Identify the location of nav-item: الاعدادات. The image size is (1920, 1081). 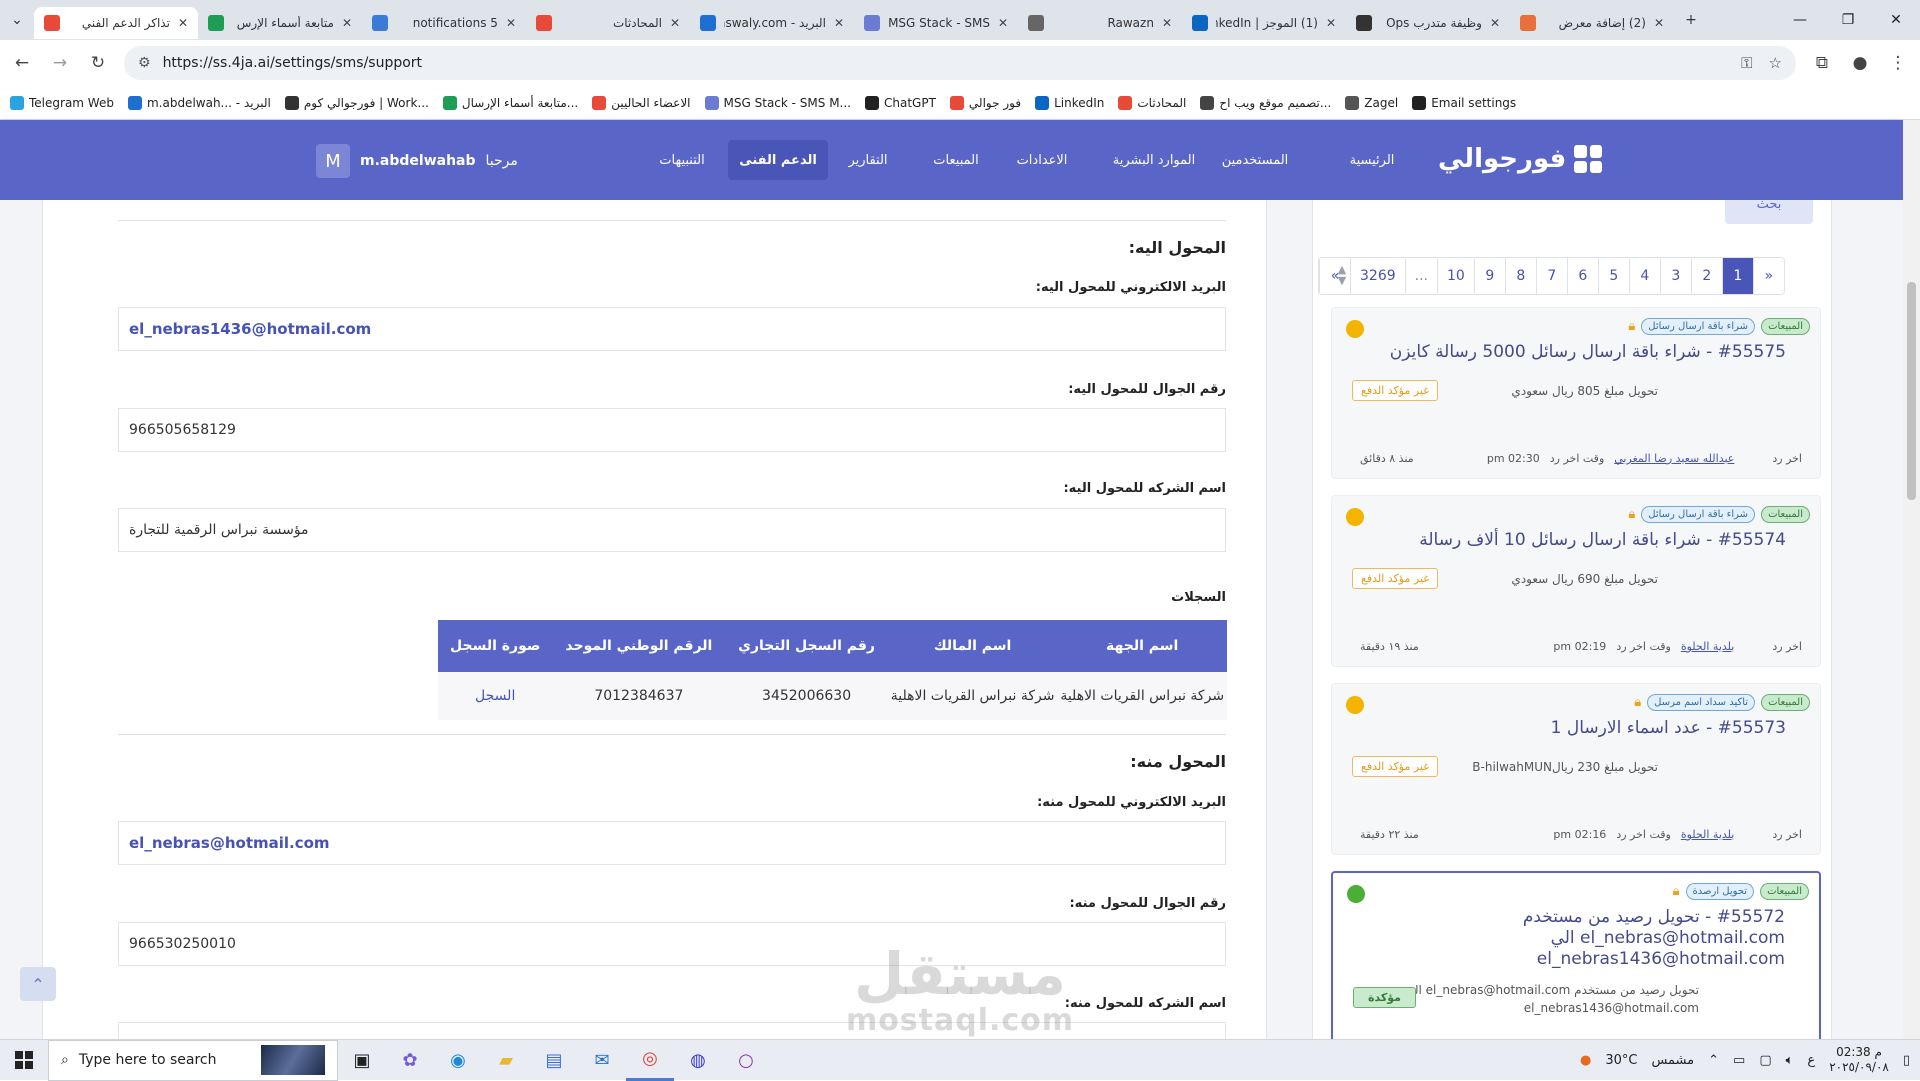
(1042, 160).